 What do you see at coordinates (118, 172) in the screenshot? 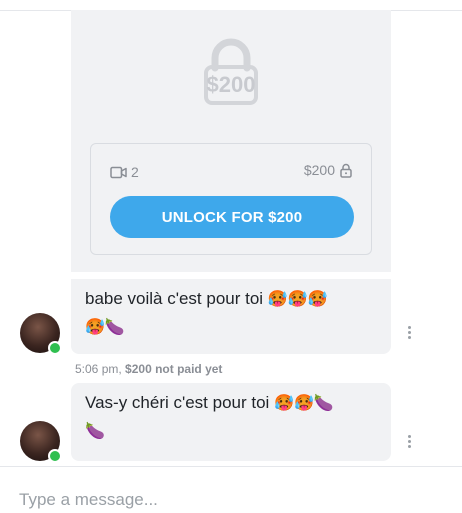
I see `video-icon` at bounding box center [118, 172].